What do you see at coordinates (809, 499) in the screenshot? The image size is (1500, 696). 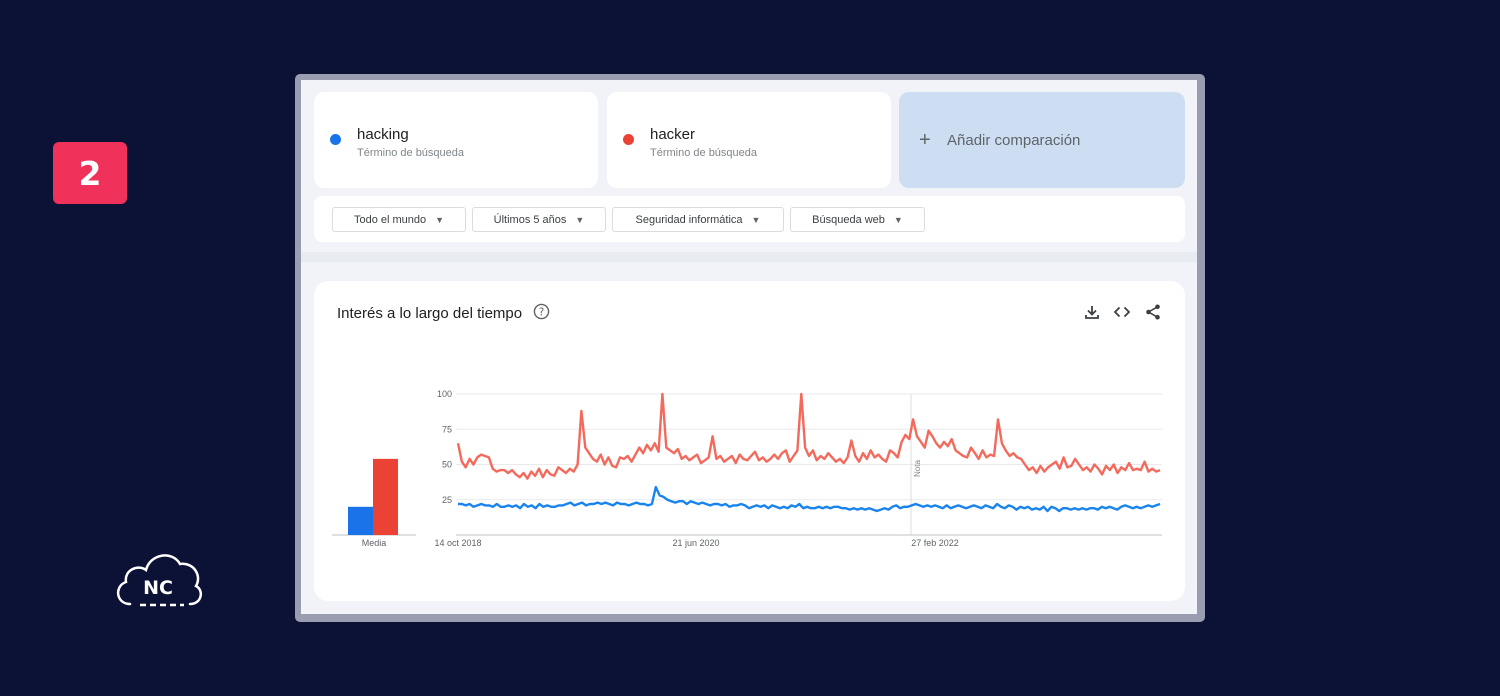 I see `series-line-hacking` at bounding box center [809, 499].